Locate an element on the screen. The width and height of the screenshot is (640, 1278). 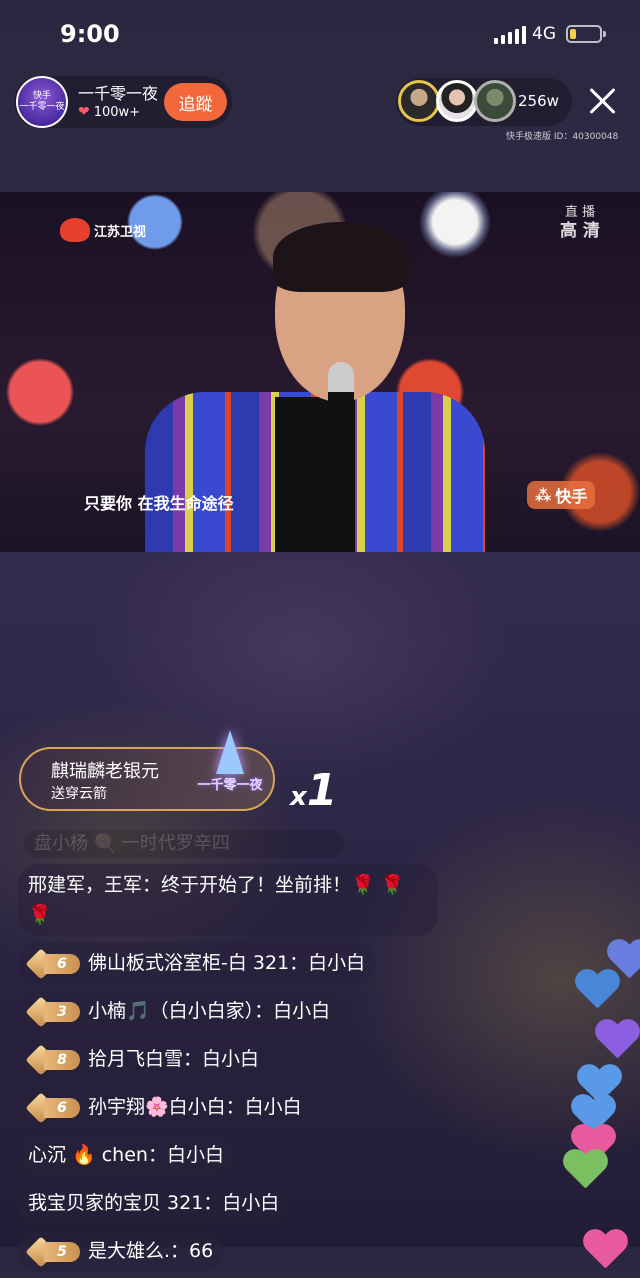
app-id: 快手极速版 ID：40300048 is located at coordinates (562, 137).